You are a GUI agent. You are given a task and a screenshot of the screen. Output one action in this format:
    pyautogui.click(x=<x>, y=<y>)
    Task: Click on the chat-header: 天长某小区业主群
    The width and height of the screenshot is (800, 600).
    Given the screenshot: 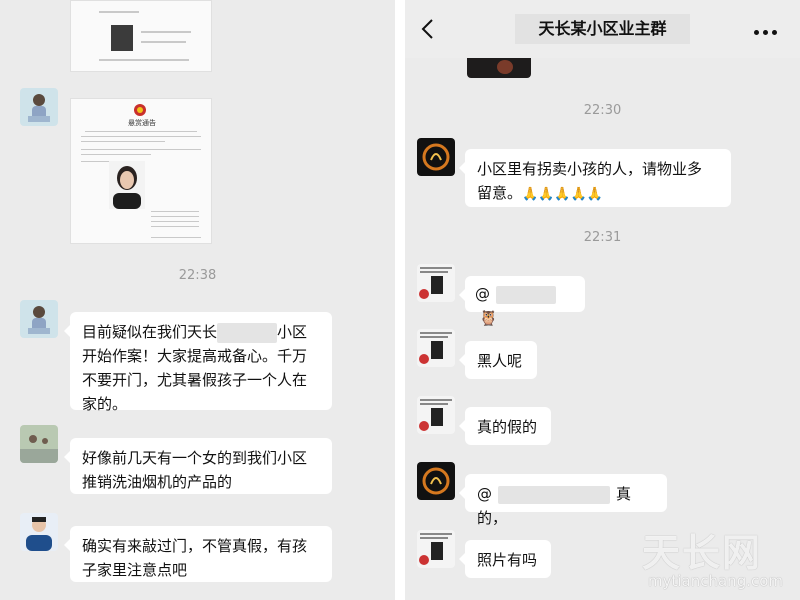 What is the action you would take?
    pyautogui.click(x=602, y=29)
    